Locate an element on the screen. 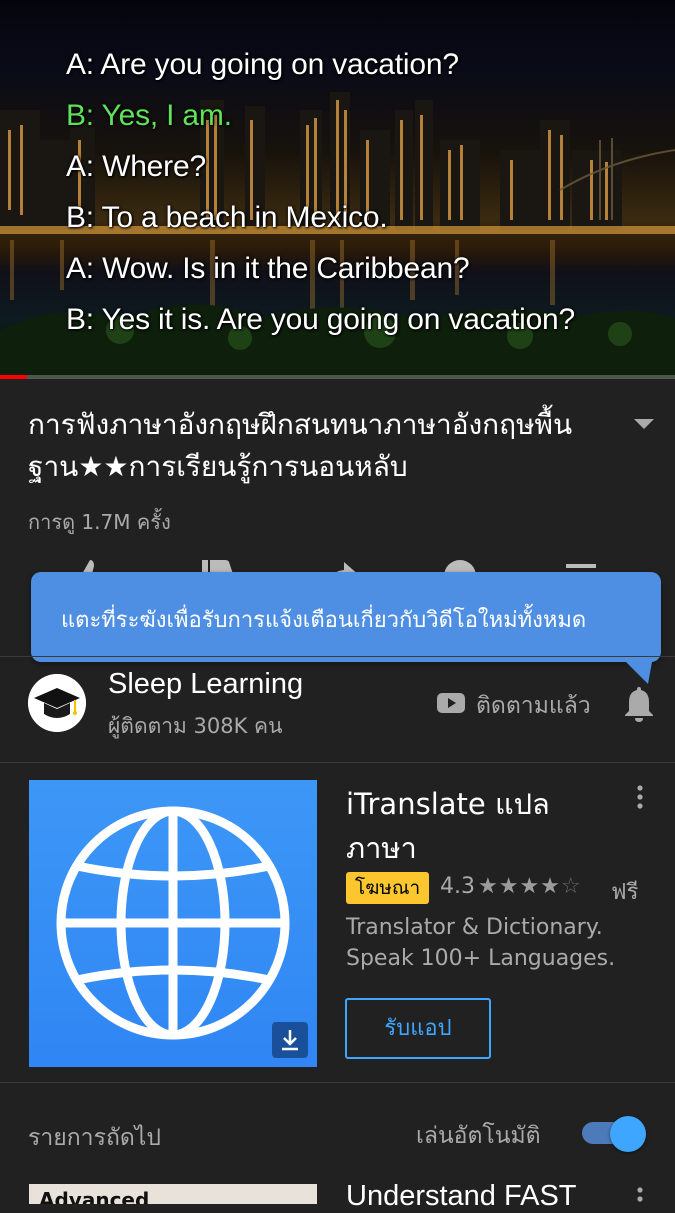  next-video-title: Understand FAST is located at coordinates (461, 1196).